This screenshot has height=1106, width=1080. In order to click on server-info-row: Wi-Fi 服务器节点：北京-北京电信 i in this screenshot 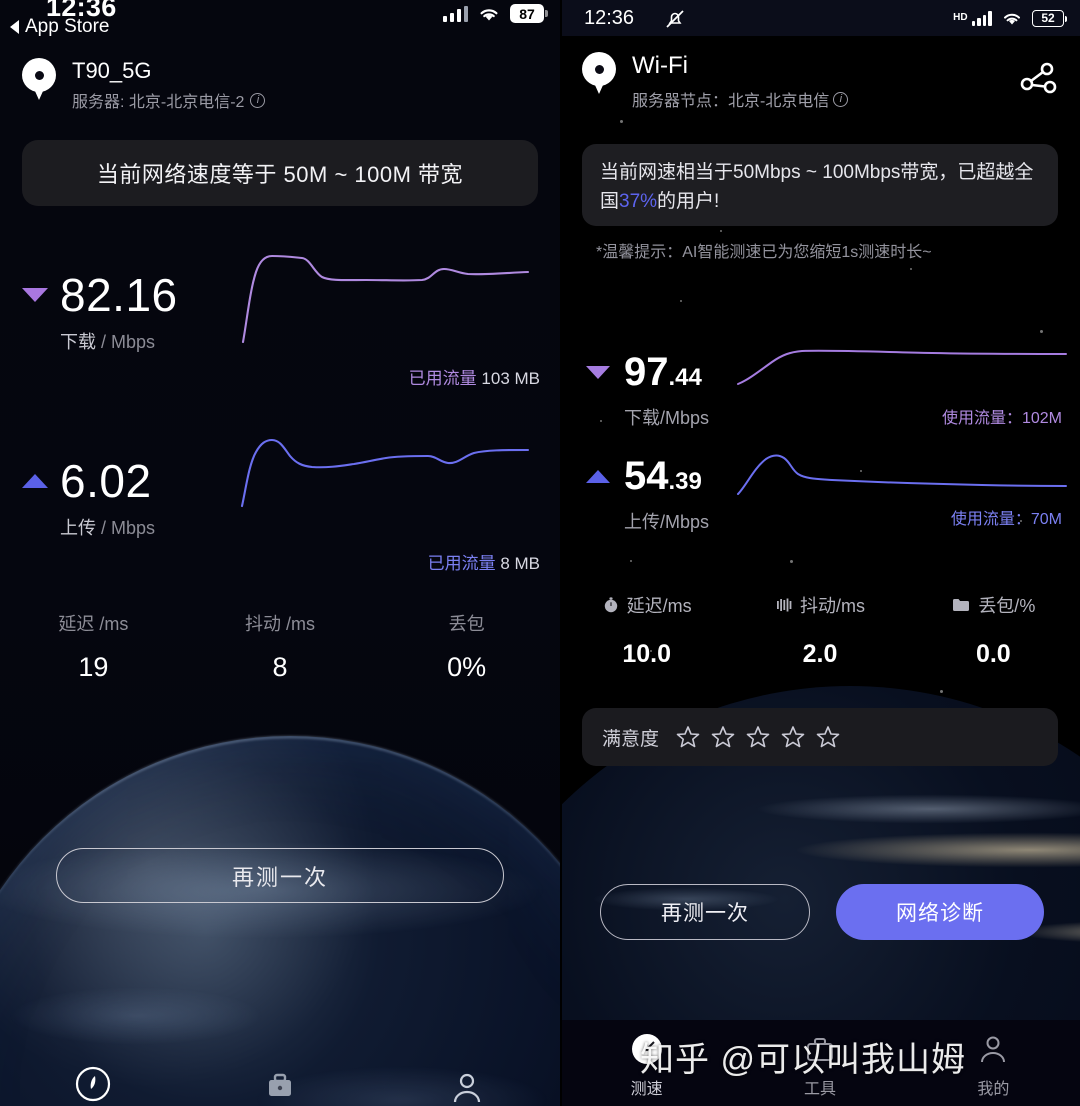, I will do `click(715, 81)`.